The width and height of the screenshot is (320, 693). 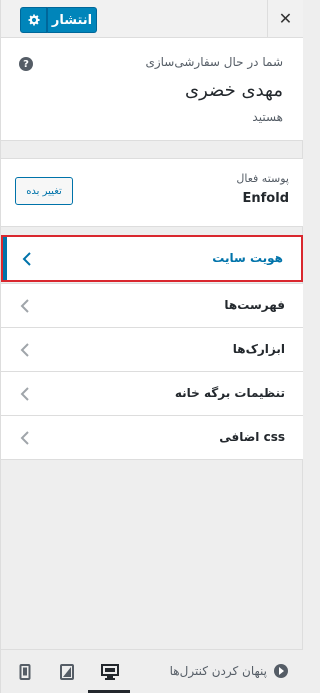 I want to click on menu-item-additional-css: css اضافی, so click(x=152, y=437).